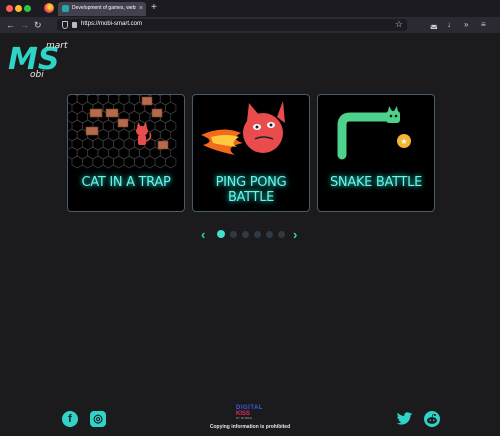 The image size is (500, 436). I want to click on logo-obi-text: obi, so click(37, 74).